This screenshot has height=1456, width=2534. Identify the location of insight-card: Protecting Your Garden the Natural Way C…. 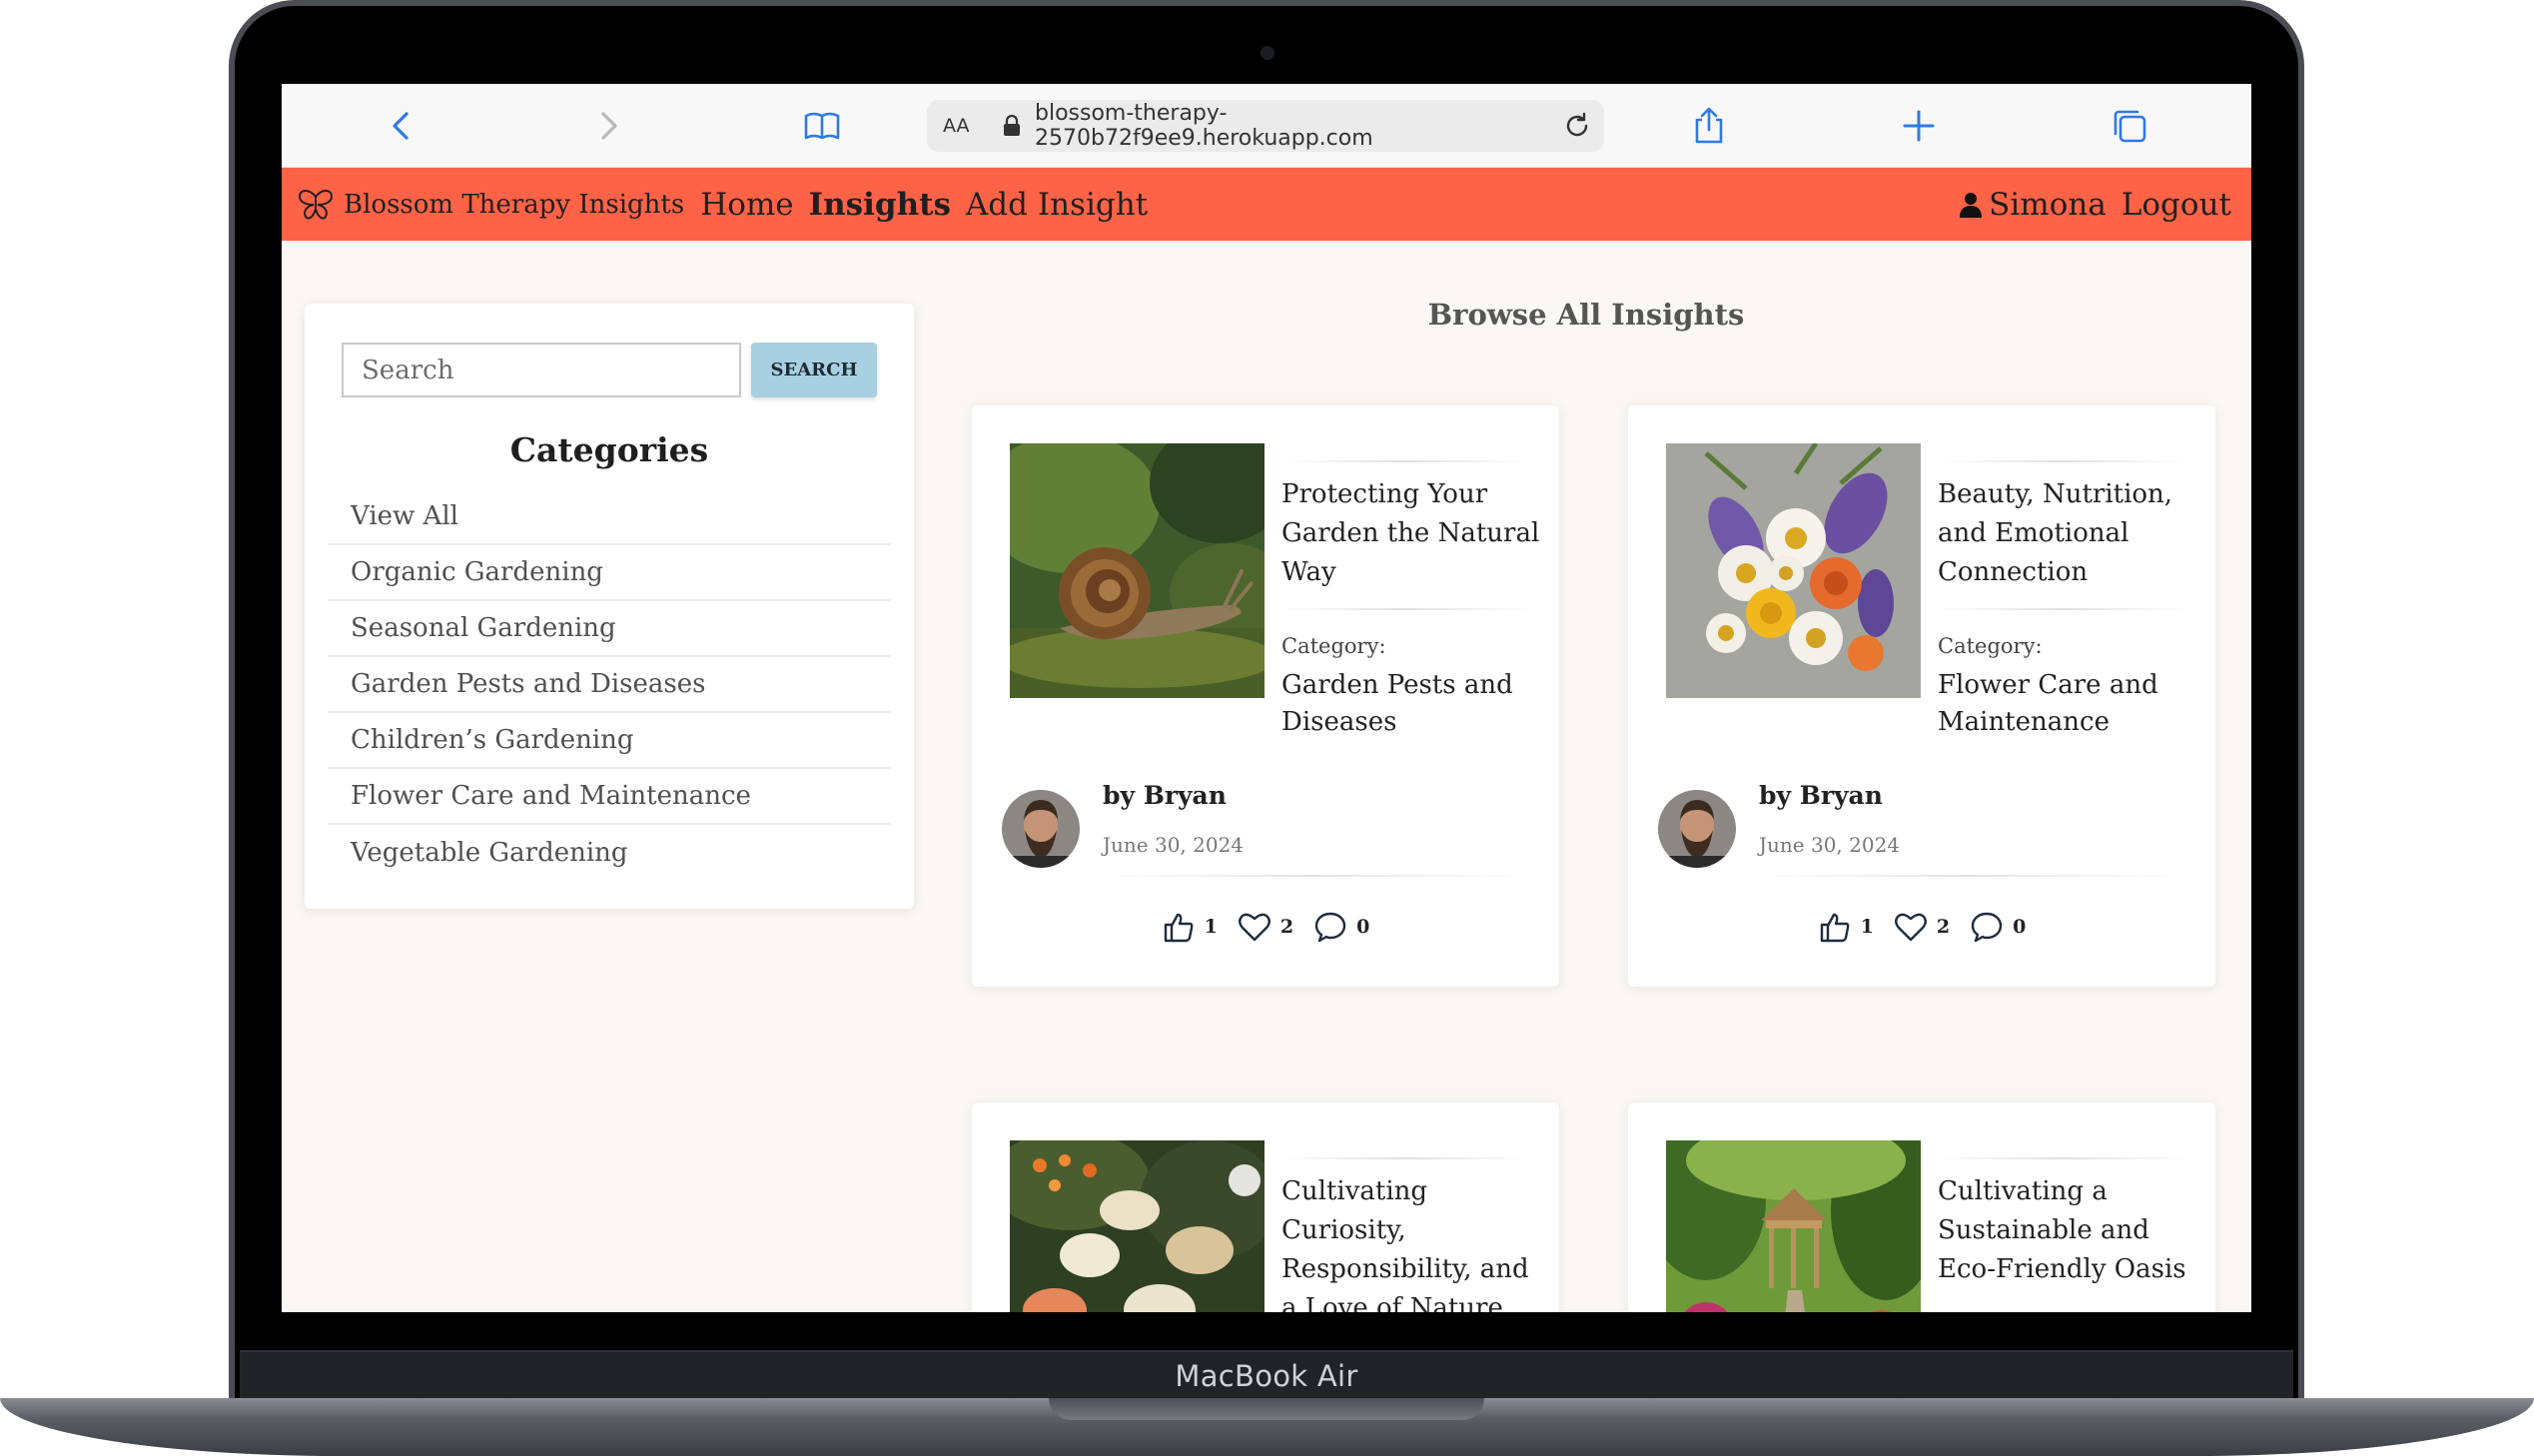
(1266, 696).